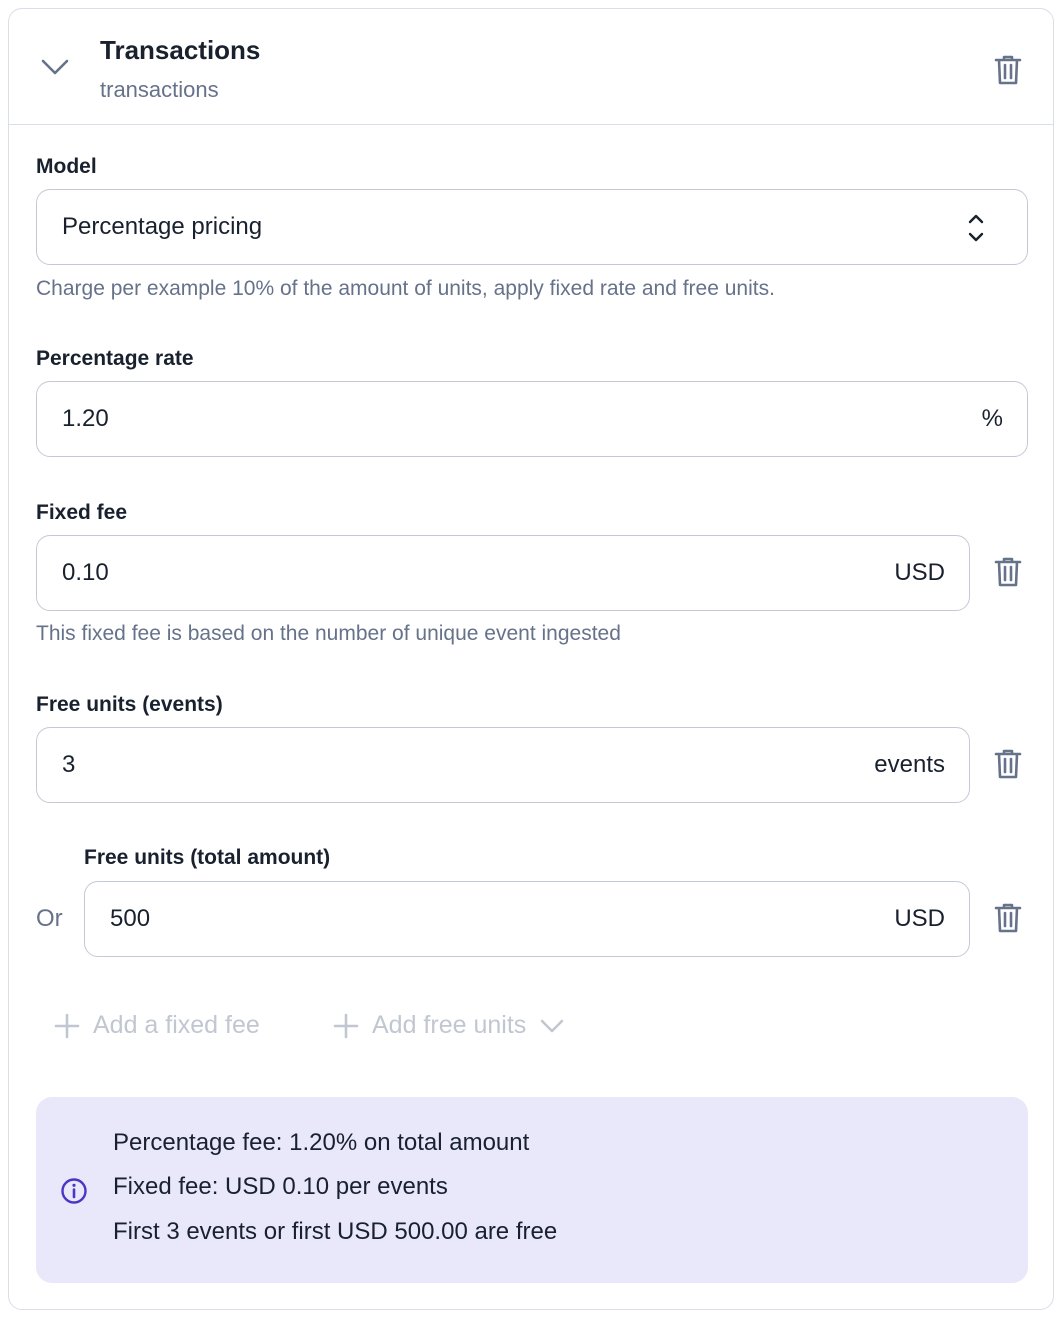 The width and height of the screenshot is (1062, 1320). I want to click on percentage-rate-suffix: %, so click(992, 418).